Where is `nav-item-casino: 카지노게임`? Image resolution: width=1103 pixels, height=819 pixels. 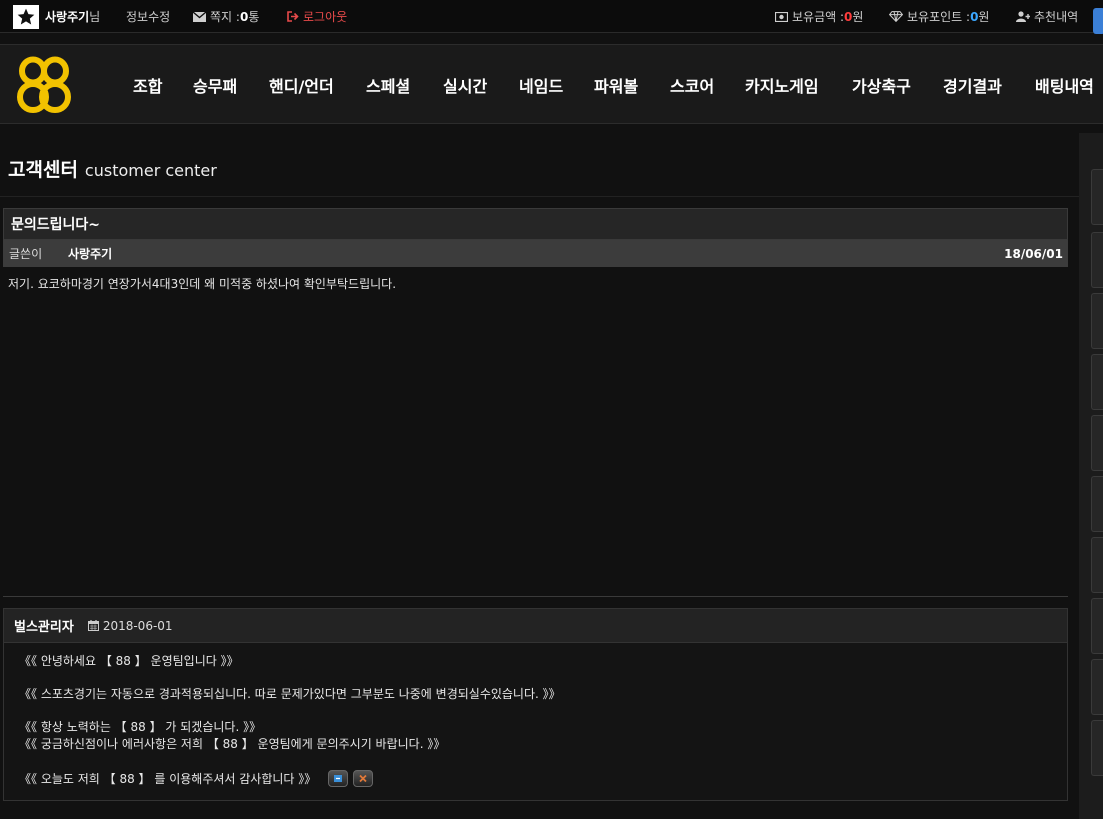
nav-item-casino: 카지노게임 is located at coordinates (782, 85).